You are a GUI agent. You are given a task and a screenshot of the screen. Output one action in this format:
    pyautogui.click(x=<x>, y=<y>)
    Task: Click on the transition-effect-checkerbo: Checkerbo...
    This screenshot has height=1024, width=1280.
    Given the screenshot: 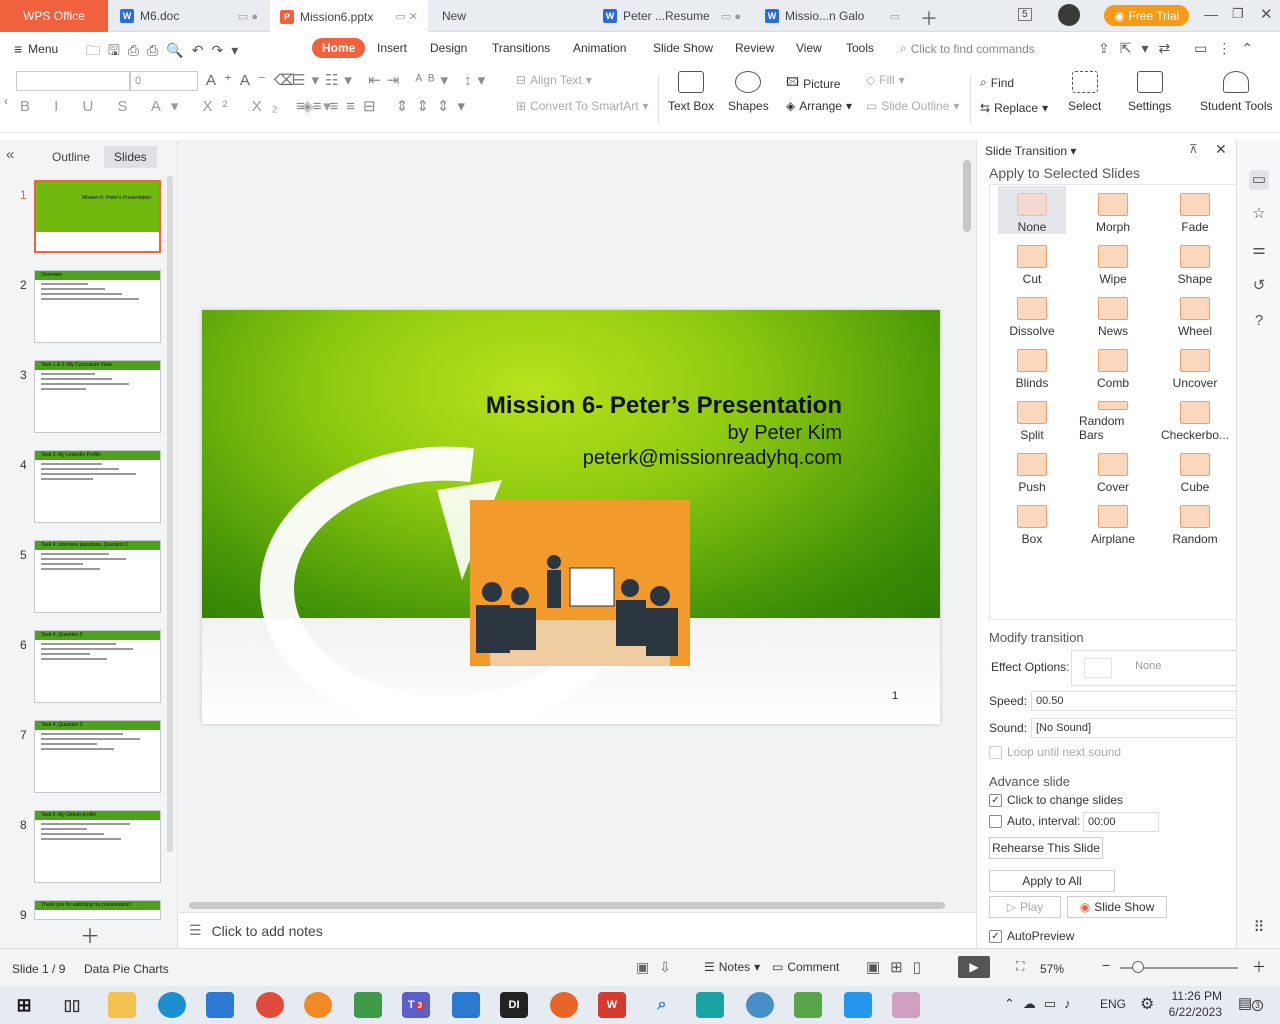 What is the action you would take?
    pyautogui.click(x=1195, y=418)
    